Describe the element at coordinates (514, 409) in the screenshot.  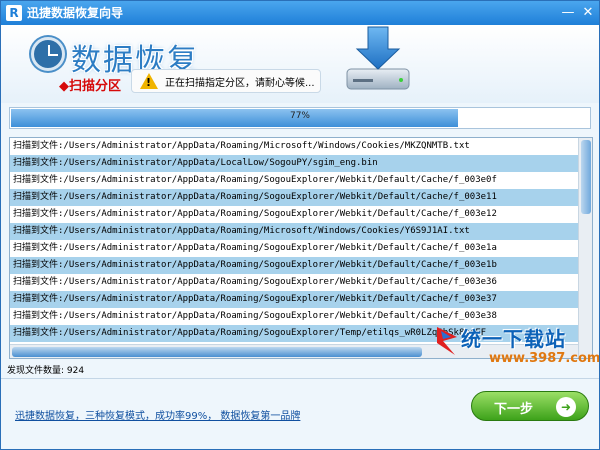
I see `next-button-label: 下一步` at that location.